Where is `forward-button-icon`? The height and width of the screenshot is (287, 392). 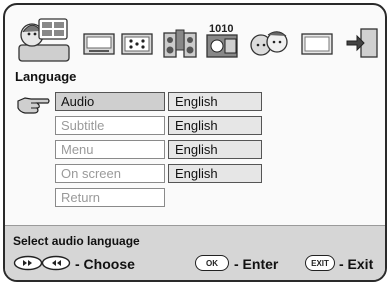 forward-button-icon is located at coordinates (28, 263).